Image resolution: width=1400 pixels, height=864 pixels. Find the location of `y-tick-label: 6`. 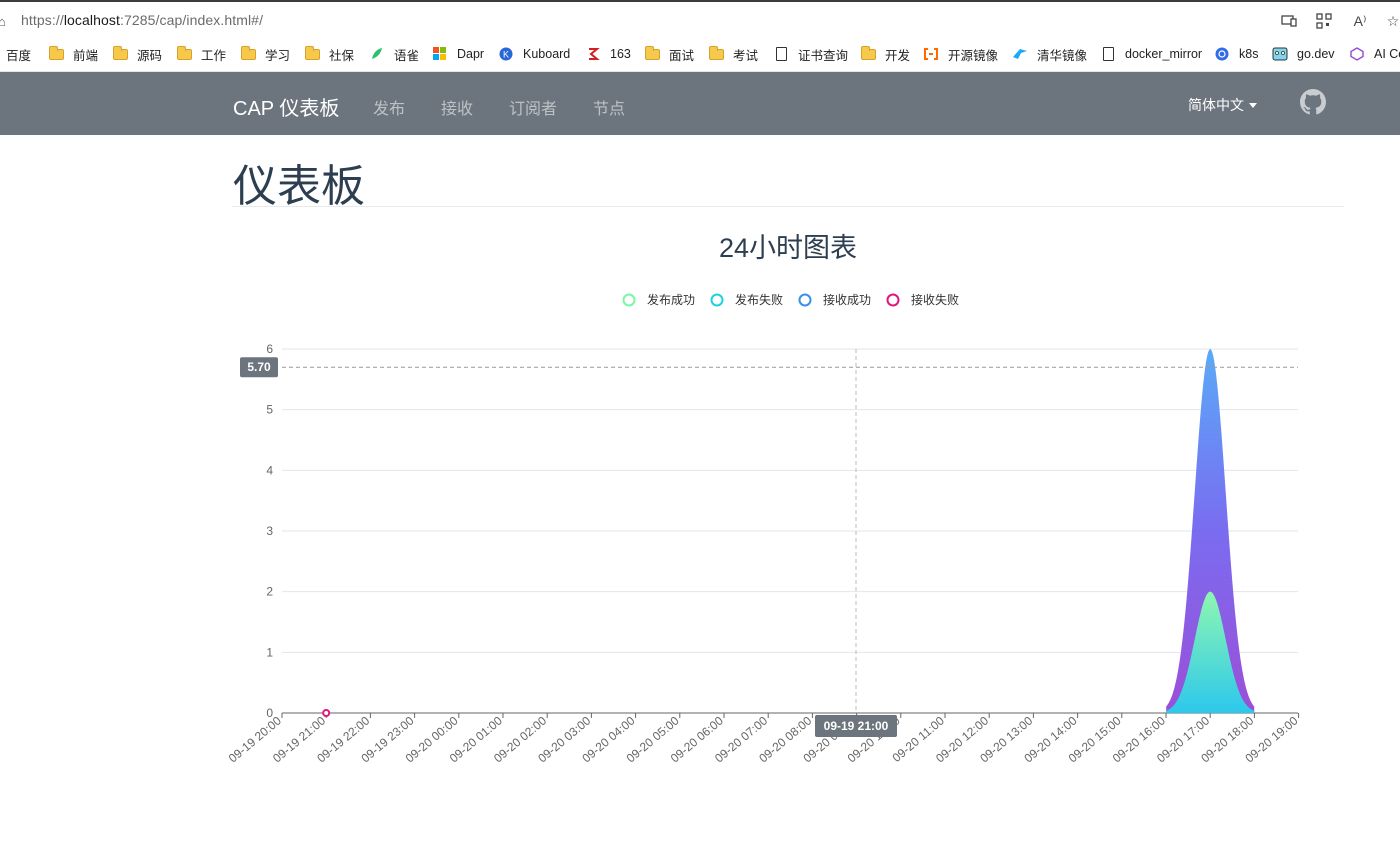

y-tick-label: 6 is located at coordinates (269, 349).